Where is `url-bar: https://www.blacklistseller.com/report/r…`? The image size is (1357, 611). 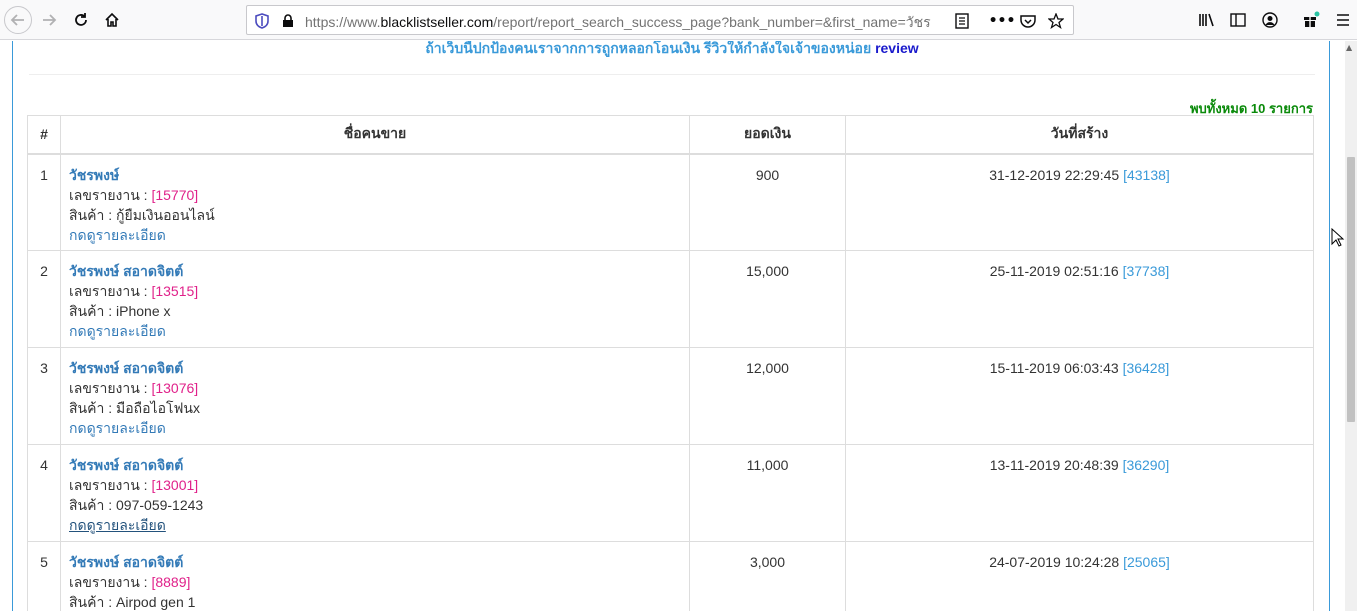 url-bar: https://www.blacklistseller.com/report/r… is located at coordinates (660, 20).